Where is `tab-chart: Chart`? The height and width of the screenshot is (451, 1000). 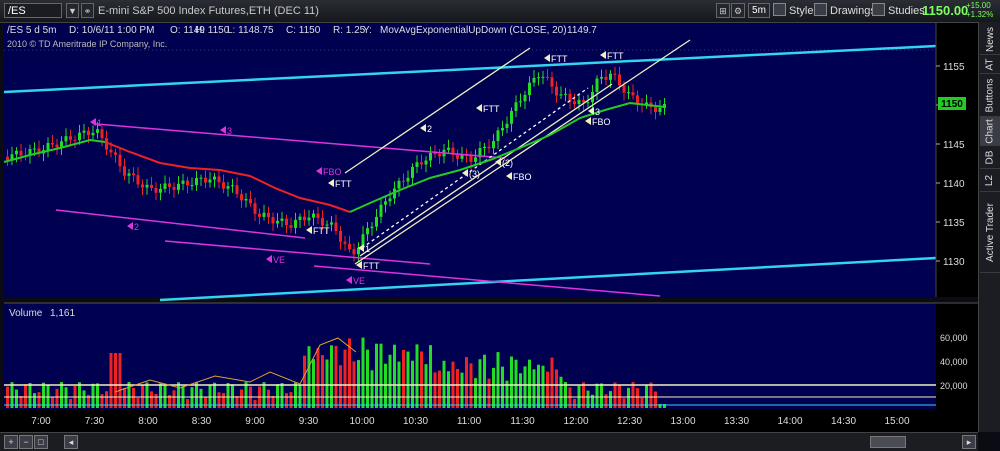
tab-chart: Chart is located at coordinates (990, 131).